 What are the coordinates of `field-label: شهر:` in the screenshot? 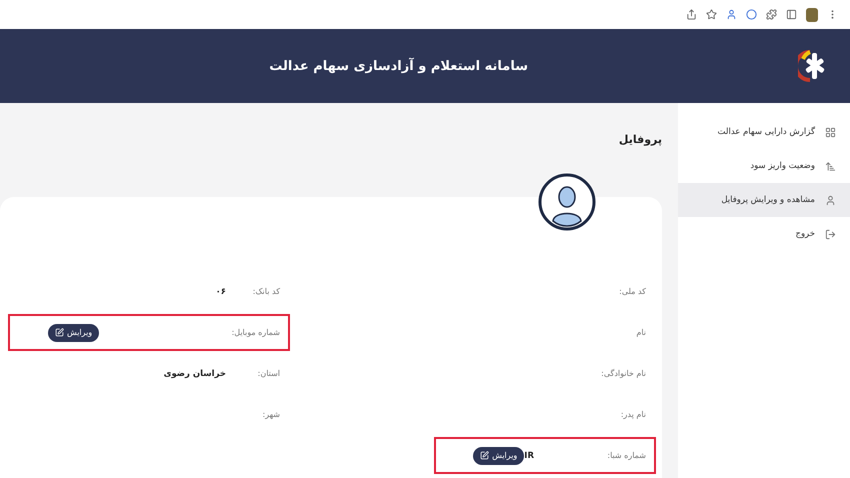 It's located at (271, 414).